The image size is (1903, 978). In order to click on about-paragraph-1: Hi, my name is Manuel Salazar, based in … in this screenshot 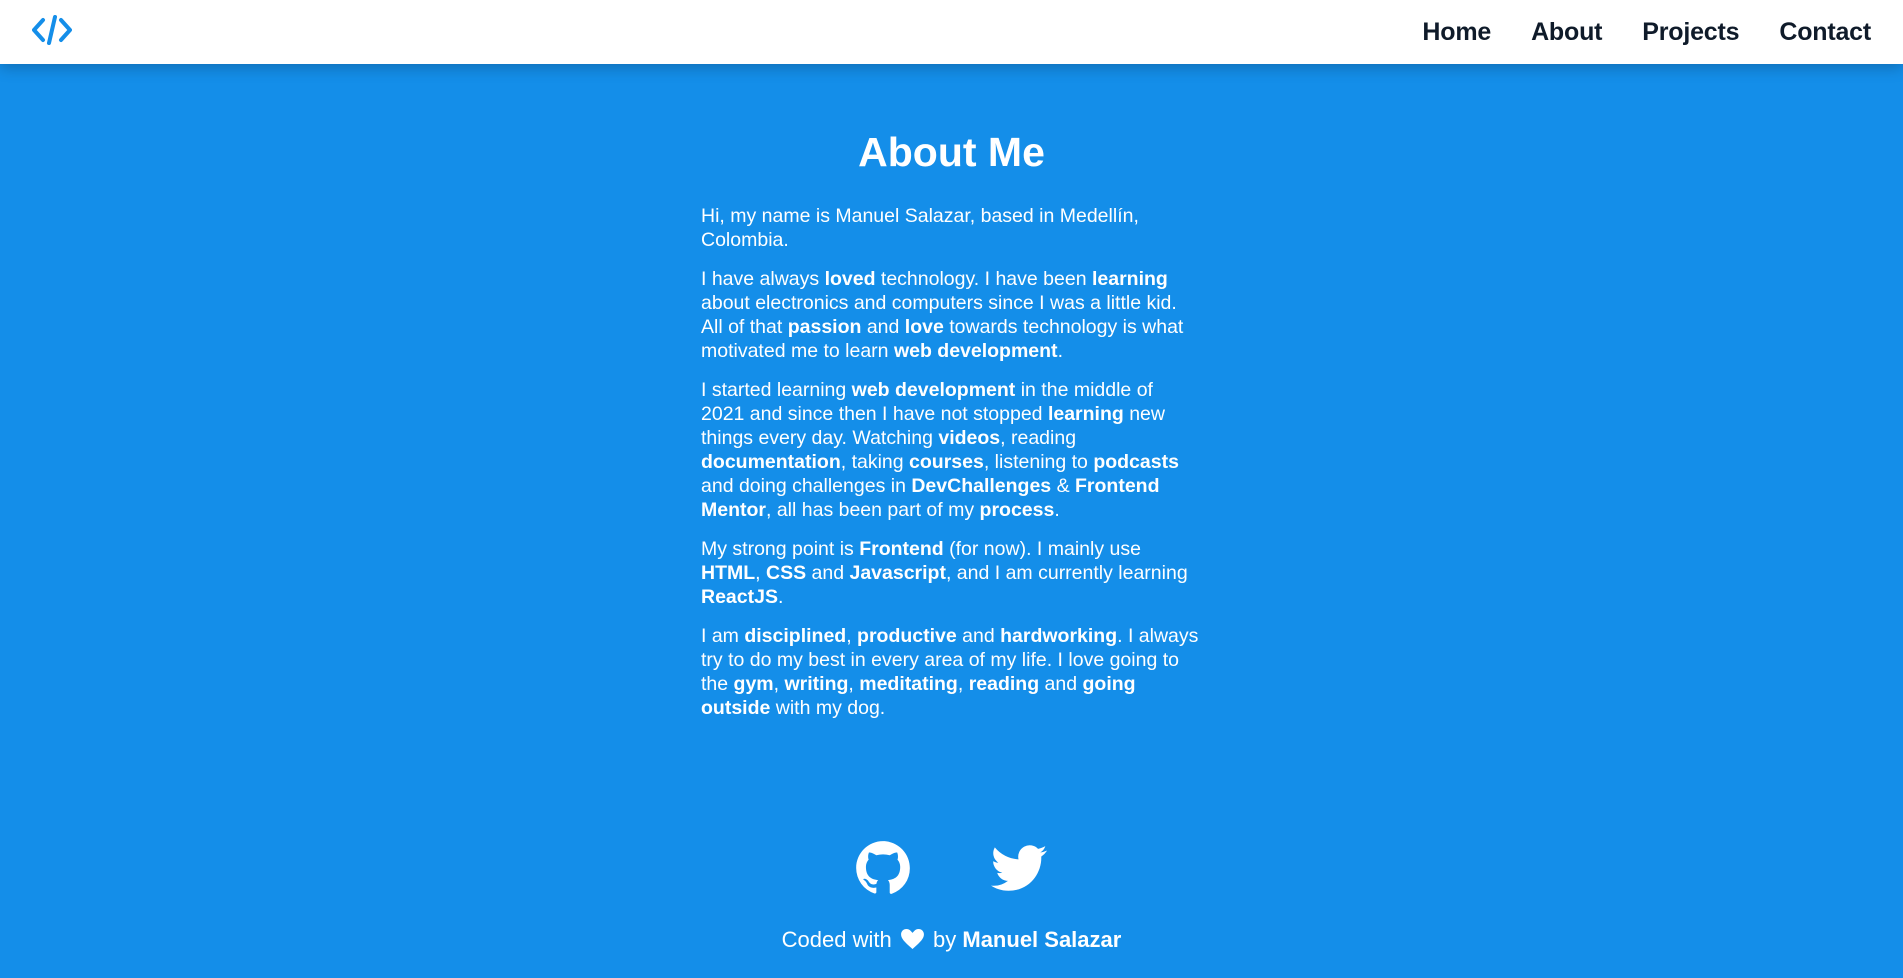, I will do `click(951, 228)`.